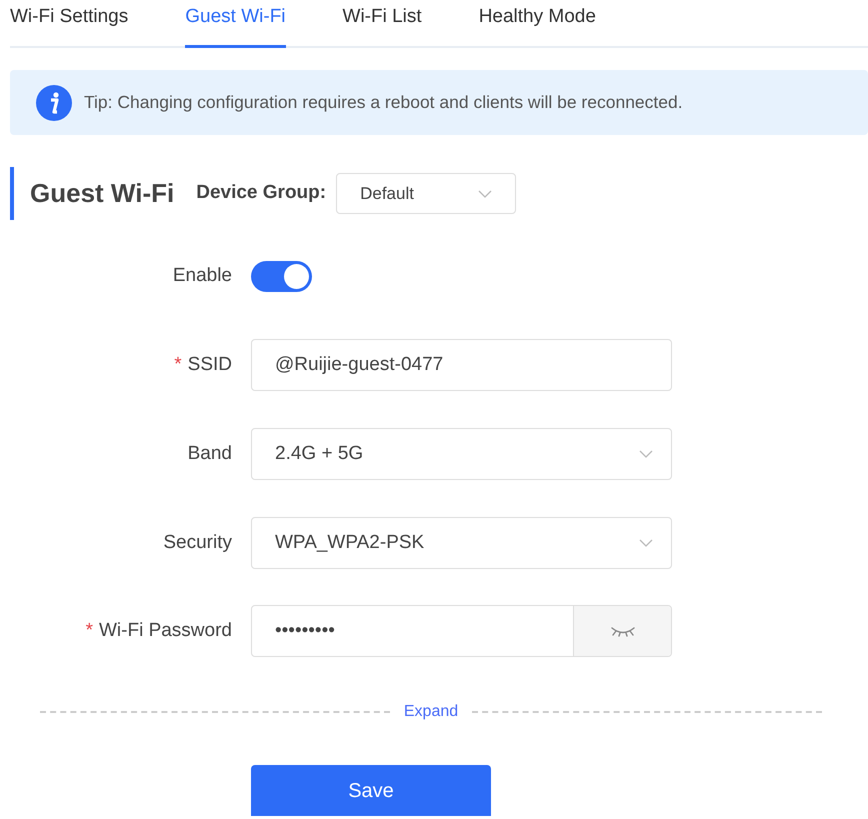  What do you see at coordinates (623, 631) in the screenshot?
I see `closed-eye-icon` at bounding box center [623, 631].